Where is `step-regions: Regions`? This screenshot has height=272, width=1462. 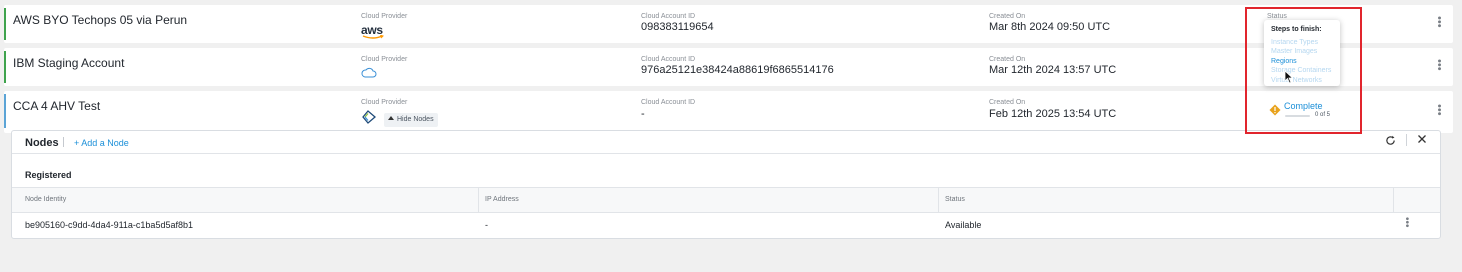 step-regions: Regions is located at coordinates (1284, 61).